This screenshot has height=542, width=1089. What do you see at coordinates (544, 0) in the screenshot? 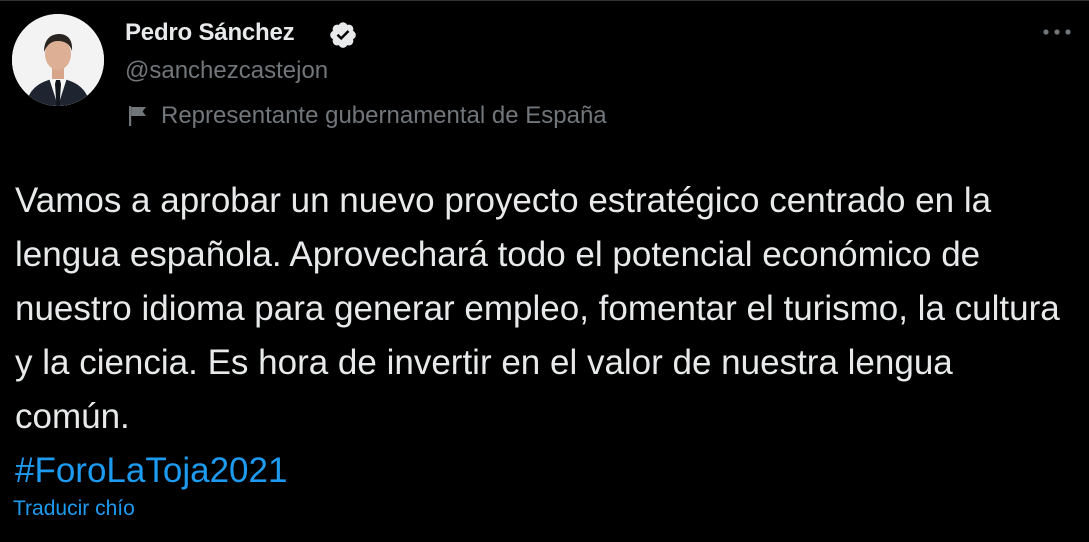
I see `top-divider` at bounding box center [544, 0].